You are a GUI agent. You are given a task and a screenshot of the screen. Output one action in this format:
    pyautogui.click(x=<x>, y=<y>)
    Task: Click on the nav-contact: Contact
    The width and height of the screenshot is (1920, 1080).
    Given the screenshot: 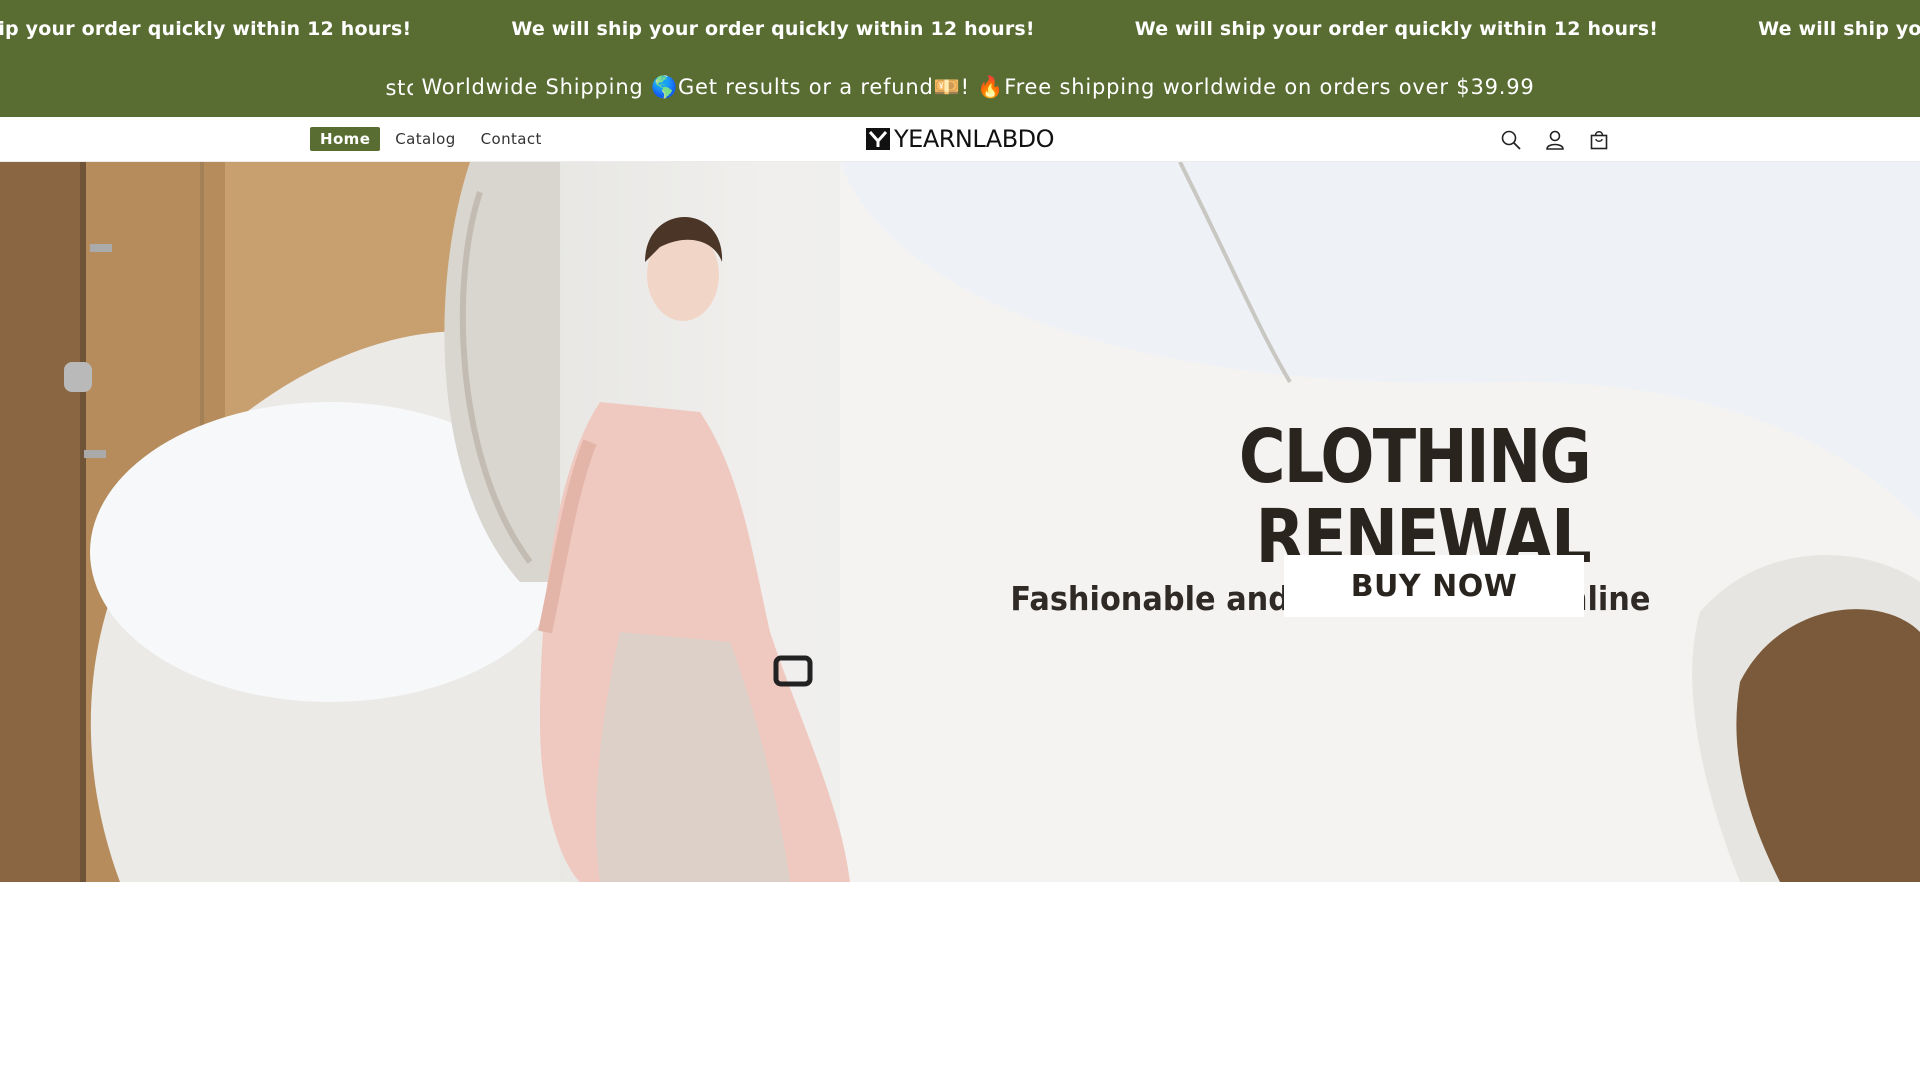 What is the action you would take?
    pyautogui.click(x=511, y=139)
    